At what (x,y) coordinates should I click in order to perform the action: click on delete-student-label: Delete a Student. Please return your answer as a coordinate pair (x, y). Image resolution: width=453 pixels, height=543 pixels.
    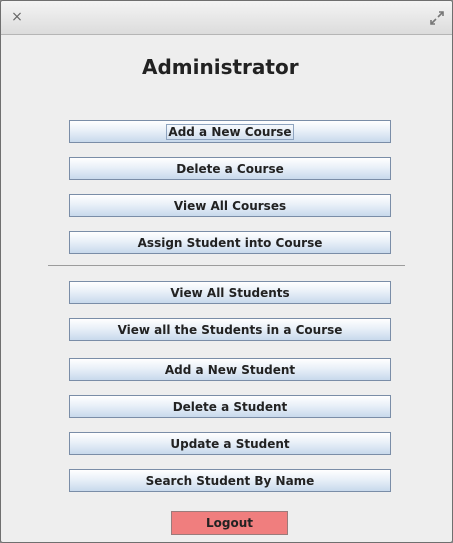
    Looking at the image, I should click on (230, 406).